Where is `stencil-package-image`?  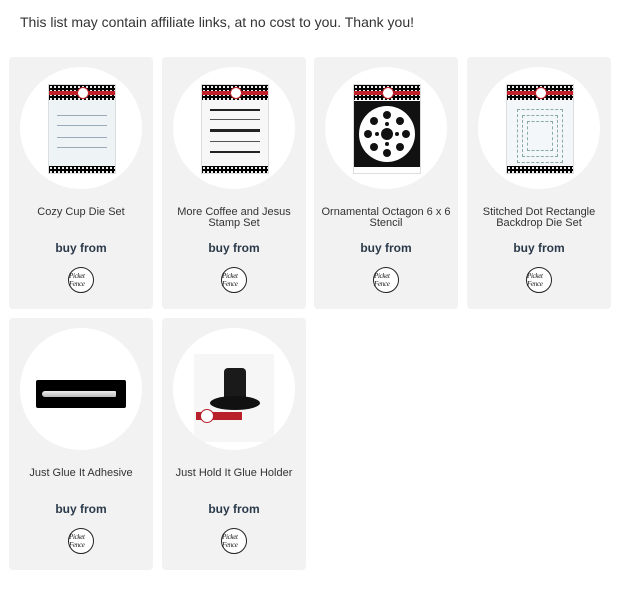 stencil-package-image is located at coordinates (387, 129).